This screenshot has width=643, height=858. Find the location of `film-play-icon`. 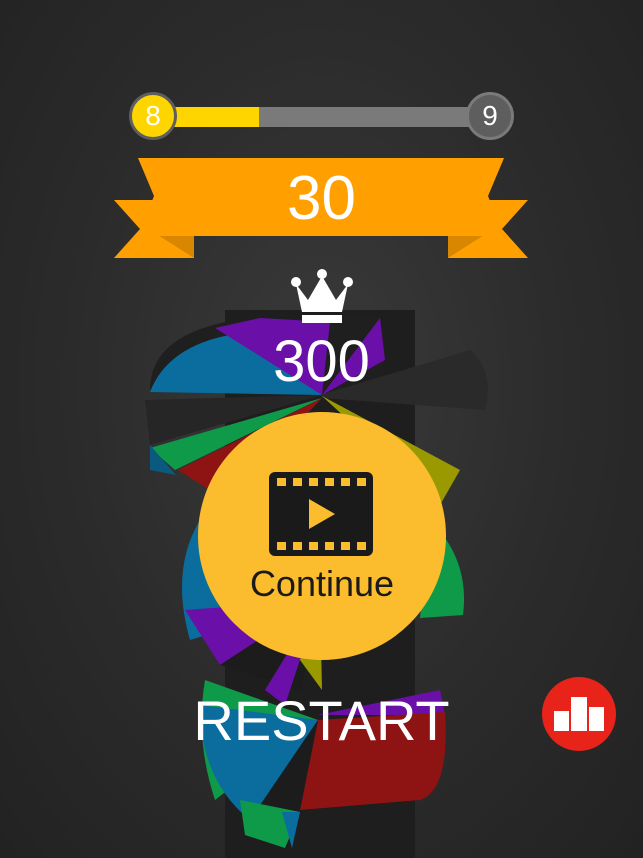

film-play-icon is located at coordinates (321, 514).